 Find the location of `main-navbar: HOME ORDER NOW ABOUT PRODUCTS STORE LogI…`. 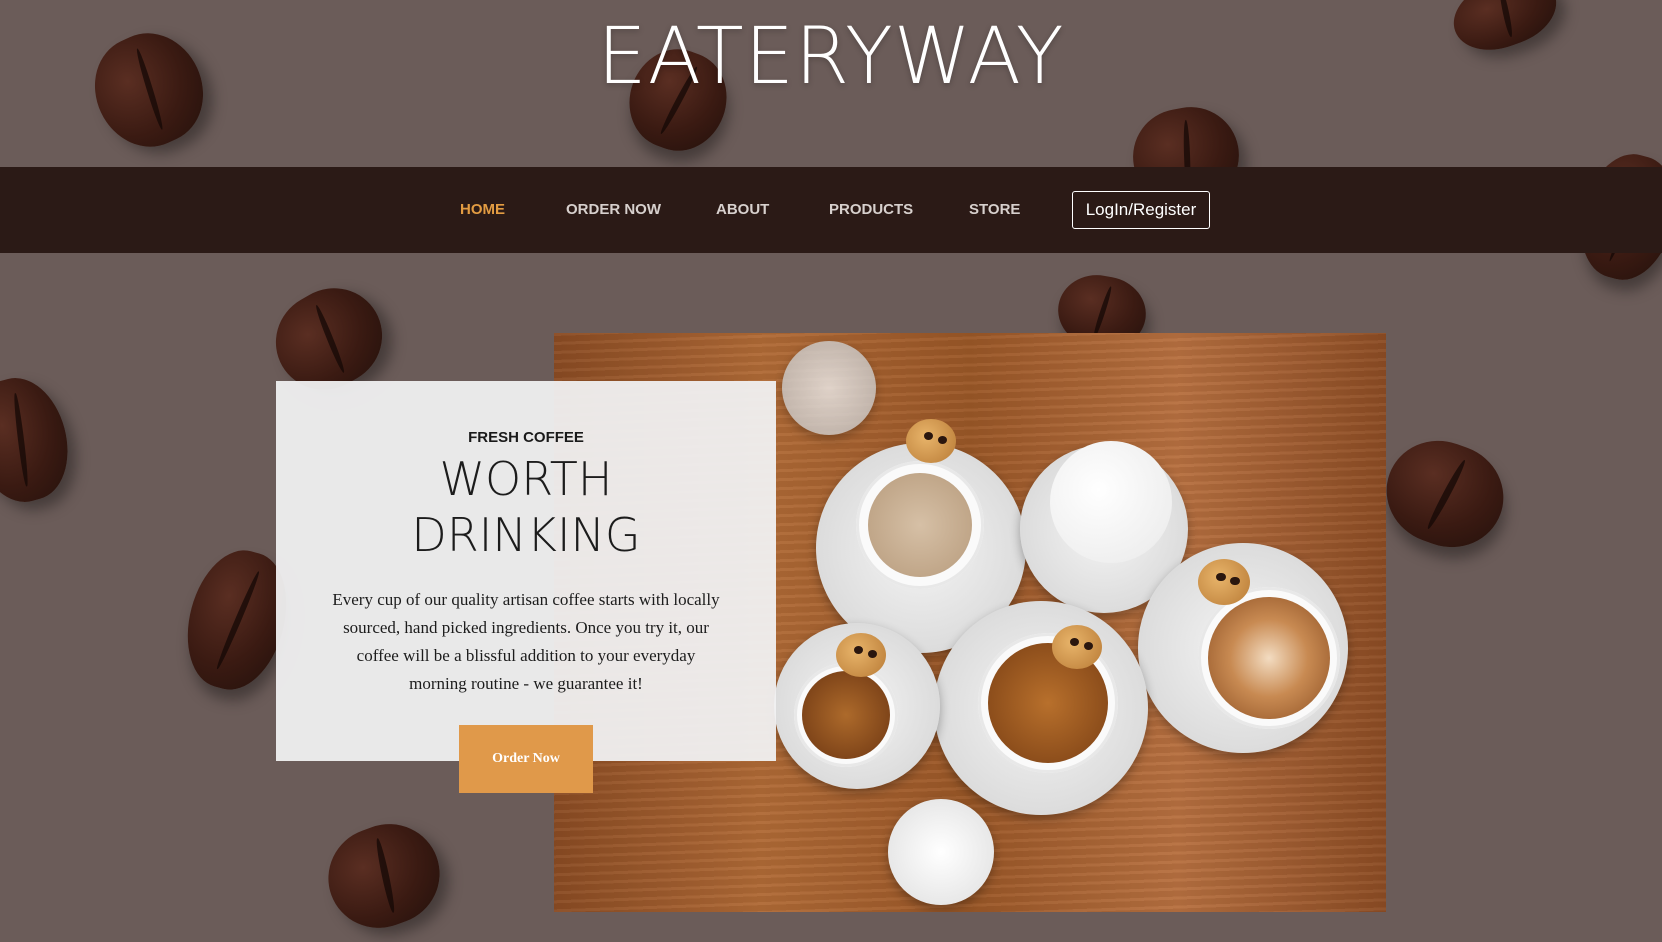

main-navbar: HOME ORDER NOW ABOUT PRODUCTS STORE LogI… is located at coordinates (831, 210).